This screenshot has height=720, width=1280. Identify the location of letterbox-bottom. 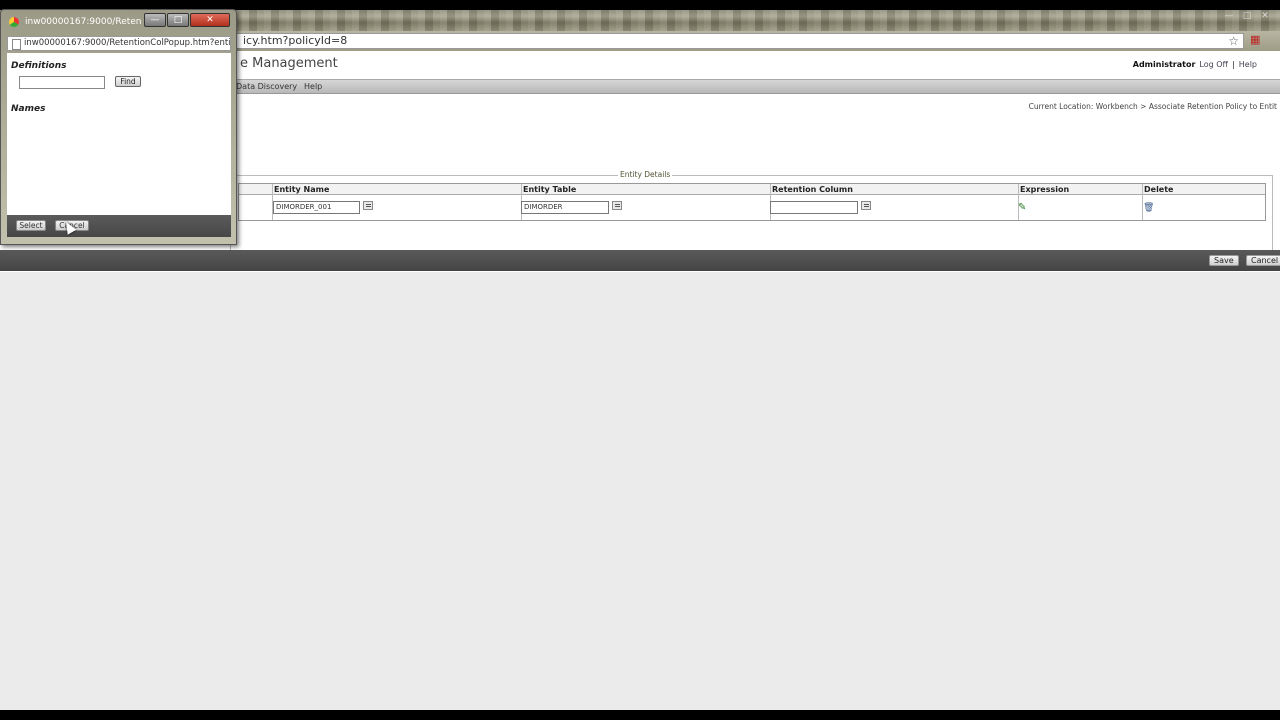
(640, 715).